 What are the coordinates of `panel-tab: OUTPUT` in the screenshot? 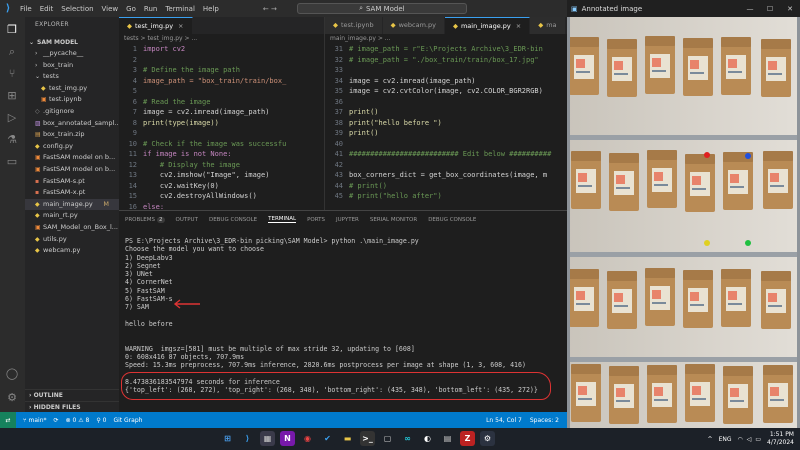 It's located at (187, 220).